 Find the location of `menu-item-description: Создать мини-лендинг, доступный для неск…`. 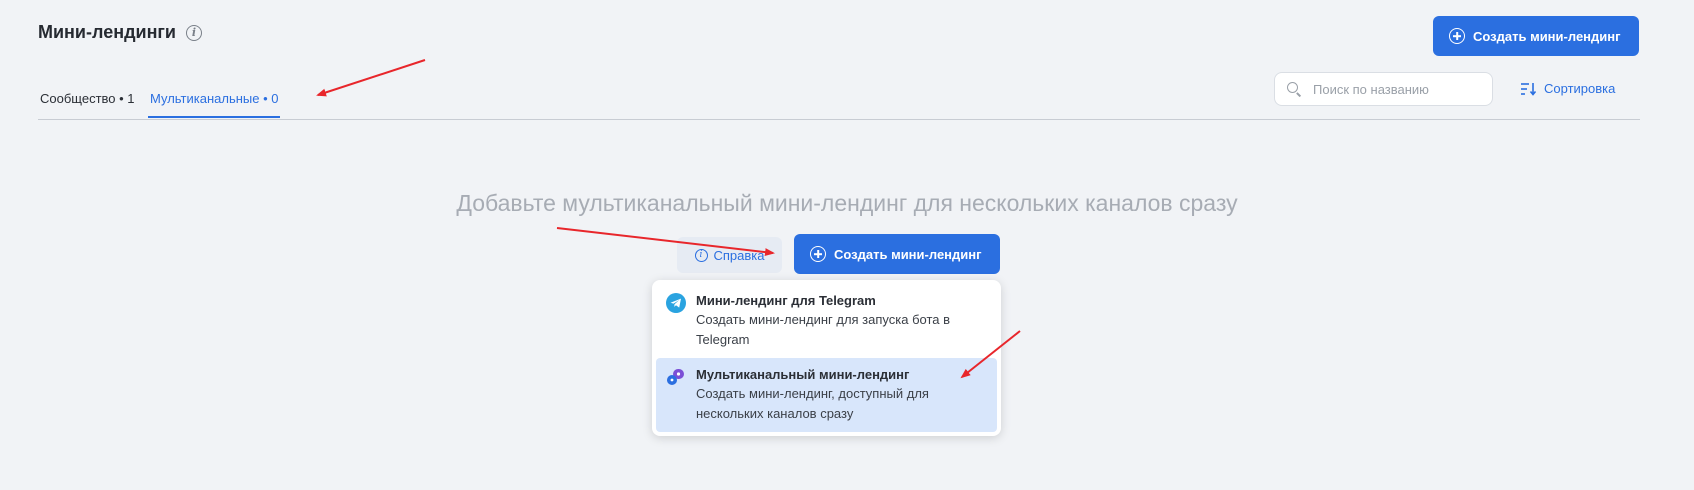

menu-item-description: Создать мини-лендинг, доступный для неск… is located at coordinates (812, 403).